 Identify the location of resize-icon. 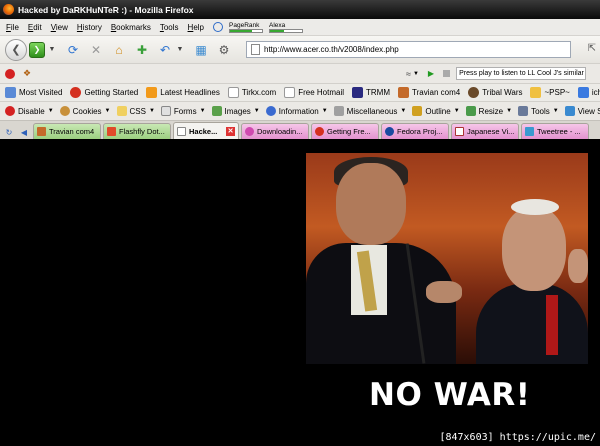
(470, 111).